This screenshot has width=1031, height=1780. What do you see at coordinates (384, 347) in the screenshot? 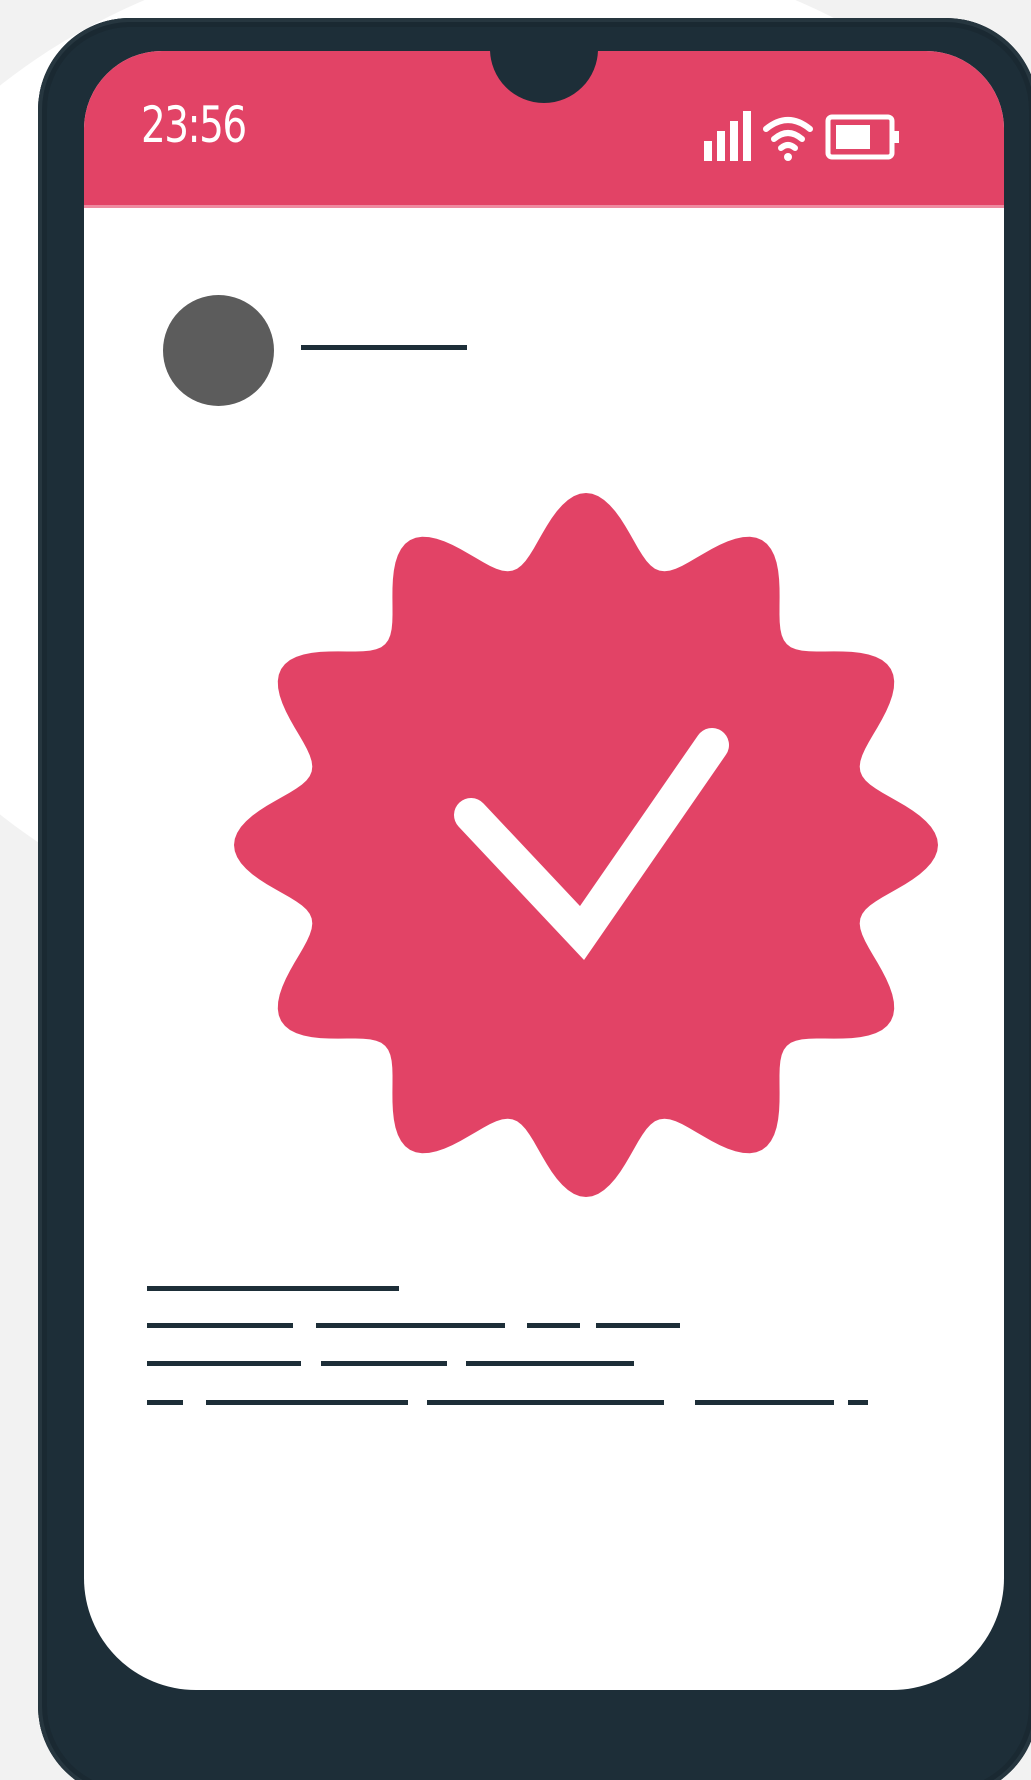
I see `username-placeholder-line` at bounding box center [384, 347].